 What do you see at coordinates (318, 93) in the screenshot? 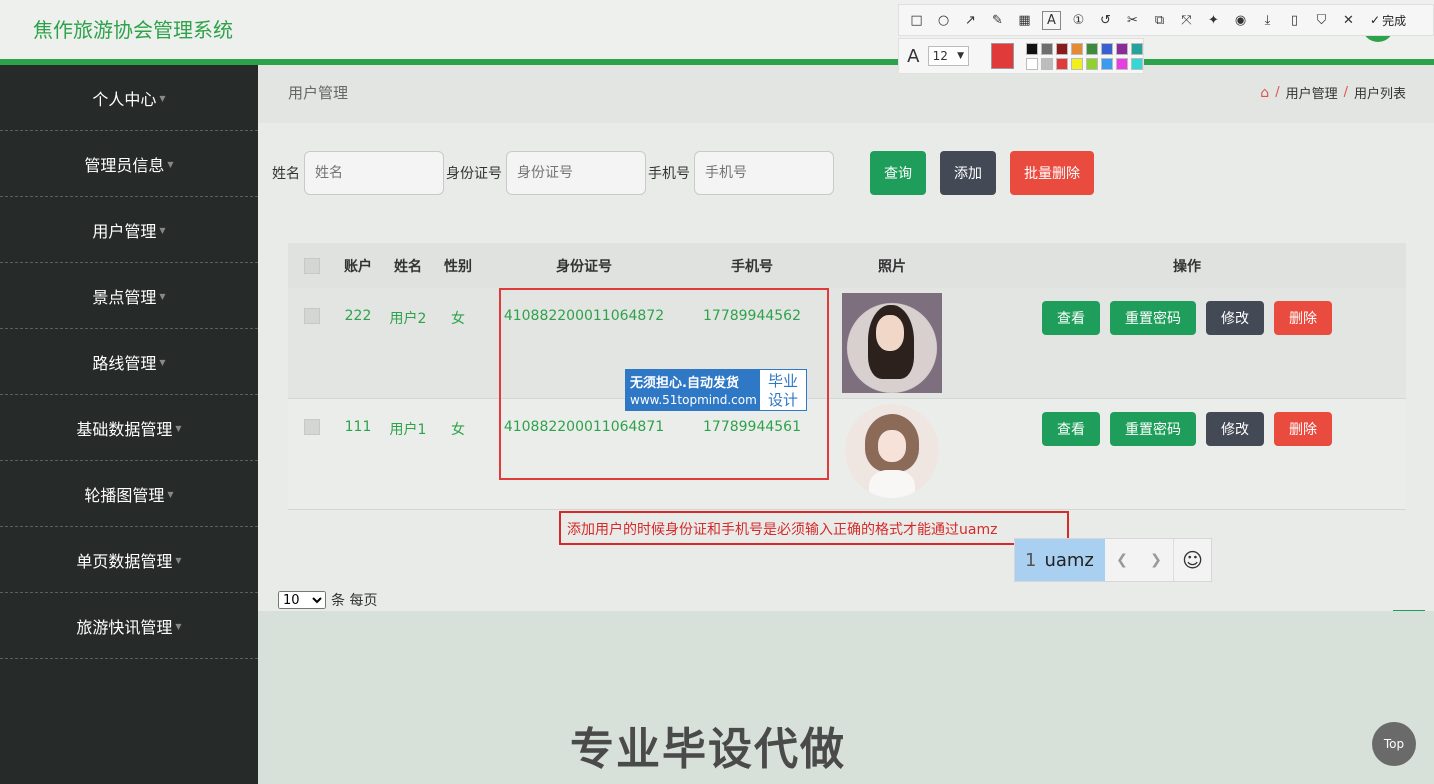
I see `page-title: 用户管理` at bounding box center [318, 93].